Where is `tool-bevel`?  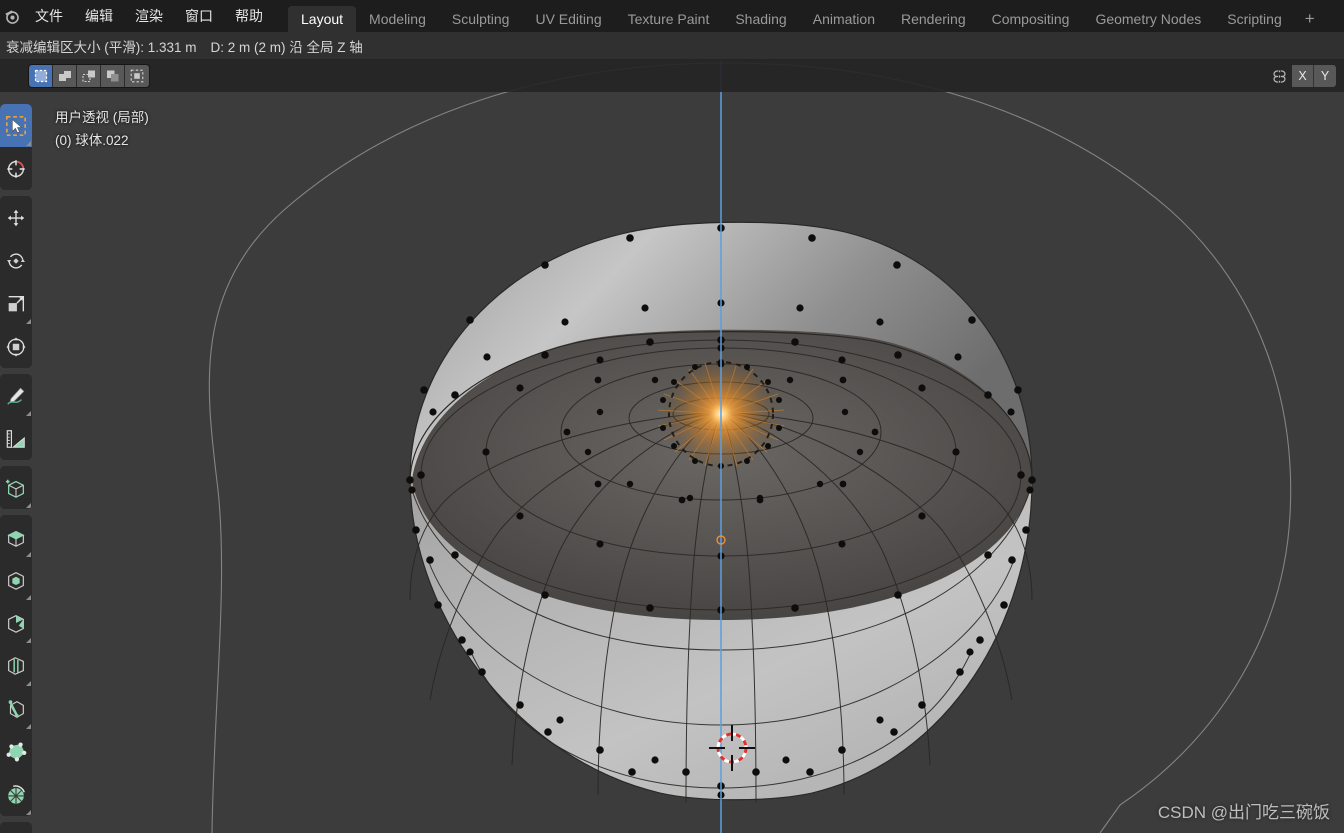 tool-bevel is located at coordinates (16, 622).